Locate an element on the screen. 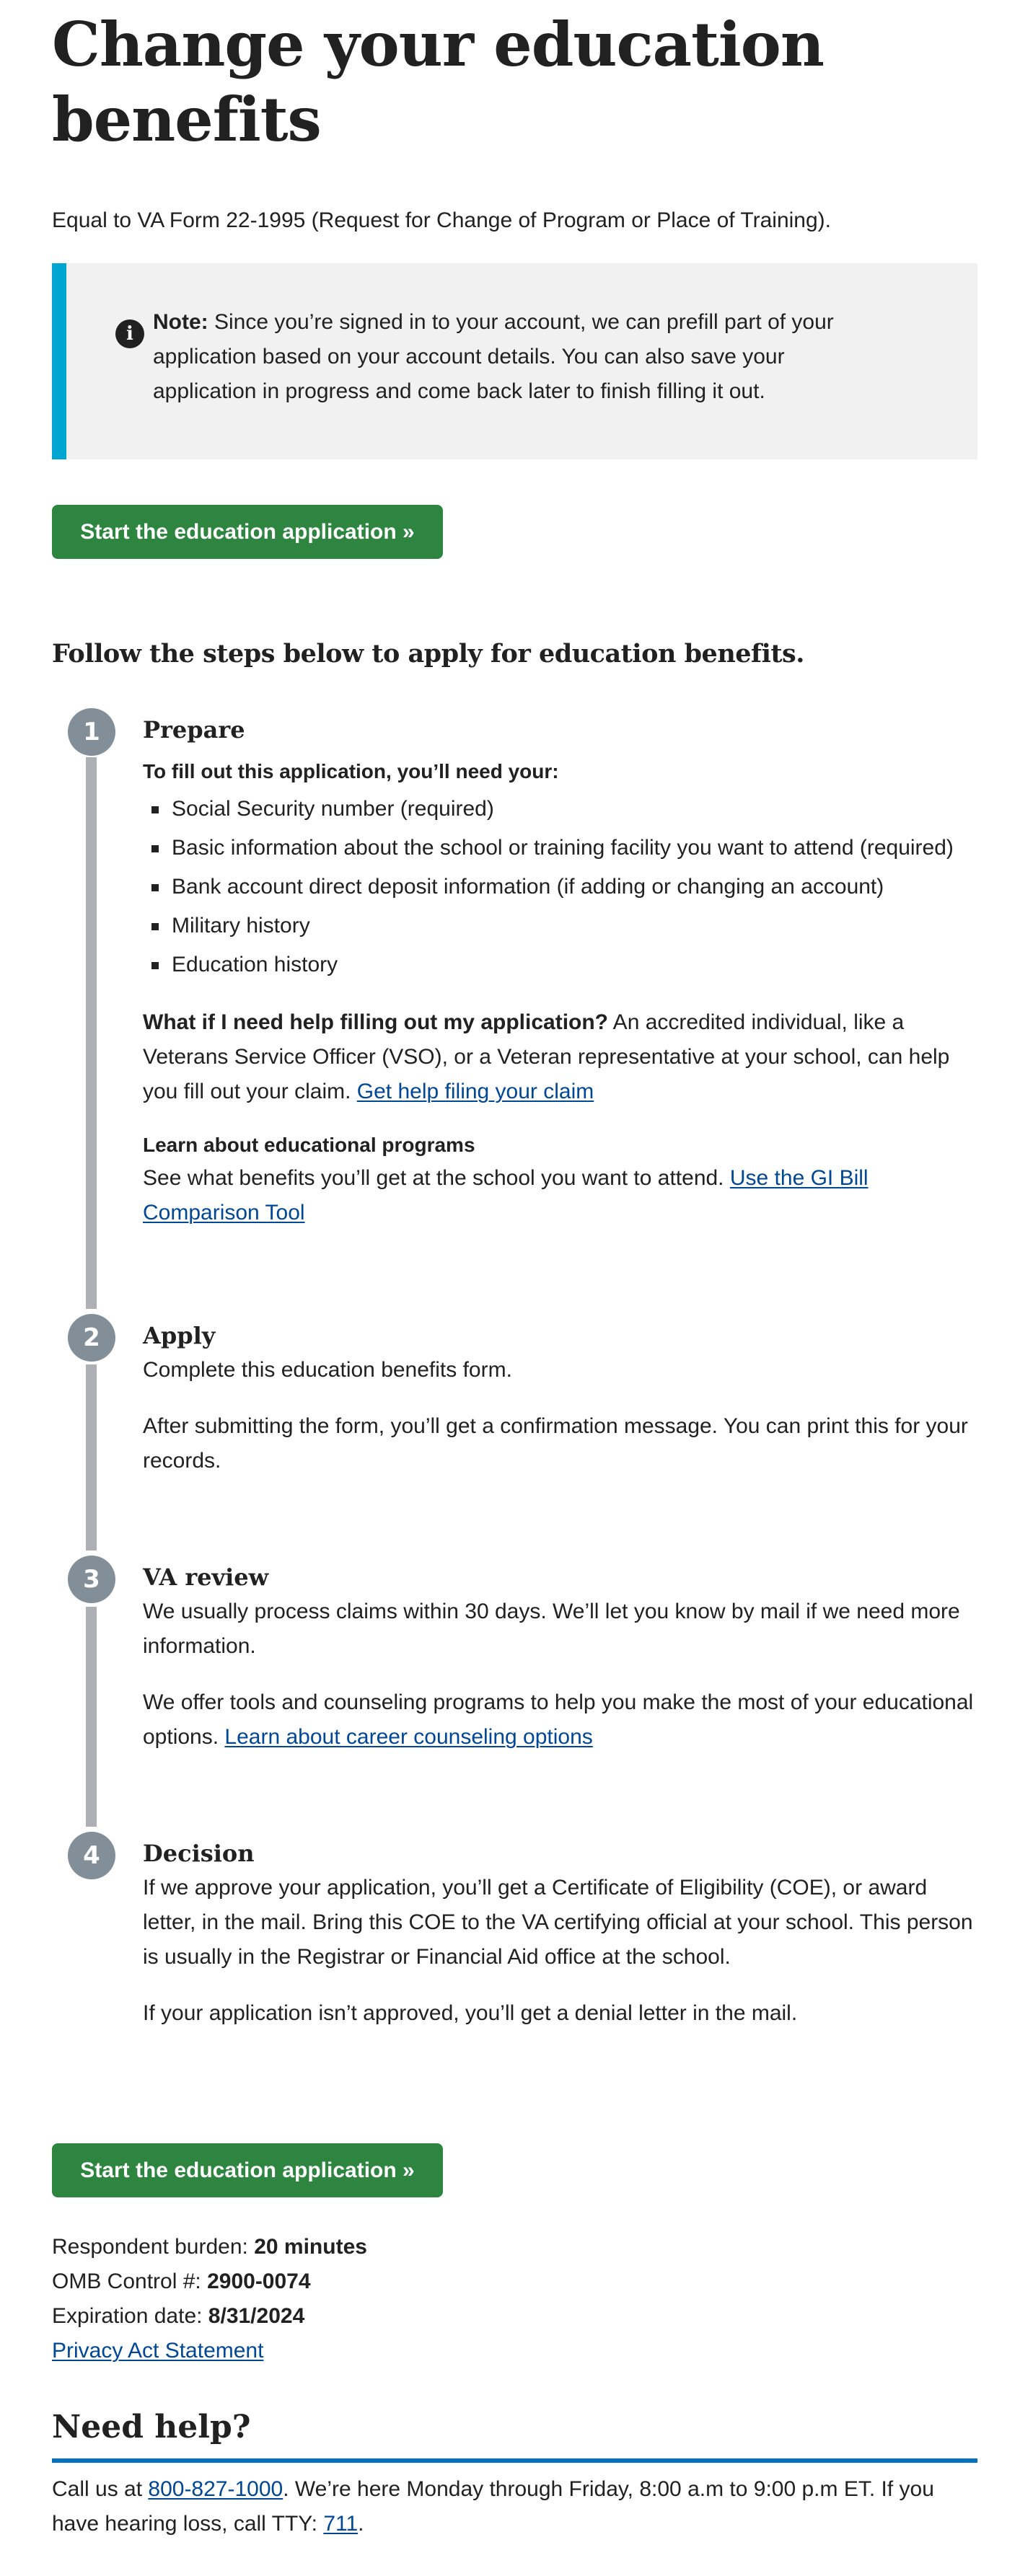 Image resolution: width=1020 pixels, height=2576 pixels. info-circle-icon: i is located at coordinates (129, 333).